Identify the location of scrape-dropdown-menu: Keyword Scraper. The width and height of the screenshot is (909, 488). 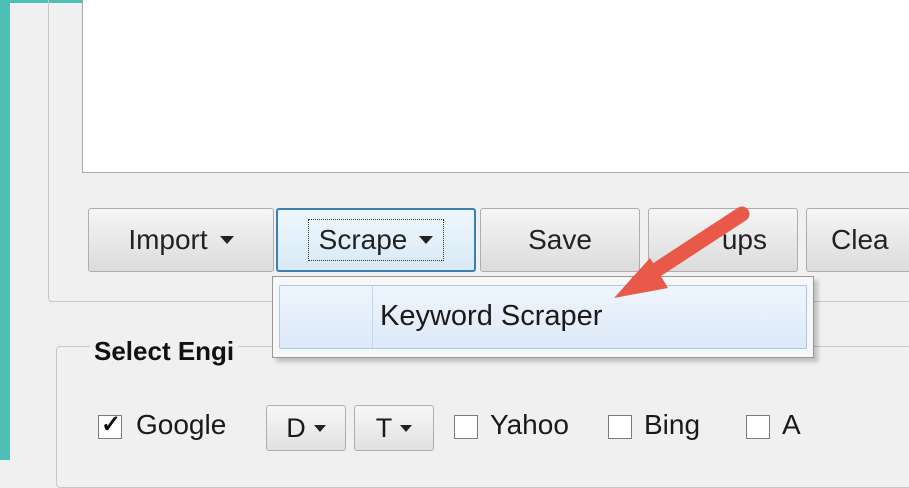
(543, 317).